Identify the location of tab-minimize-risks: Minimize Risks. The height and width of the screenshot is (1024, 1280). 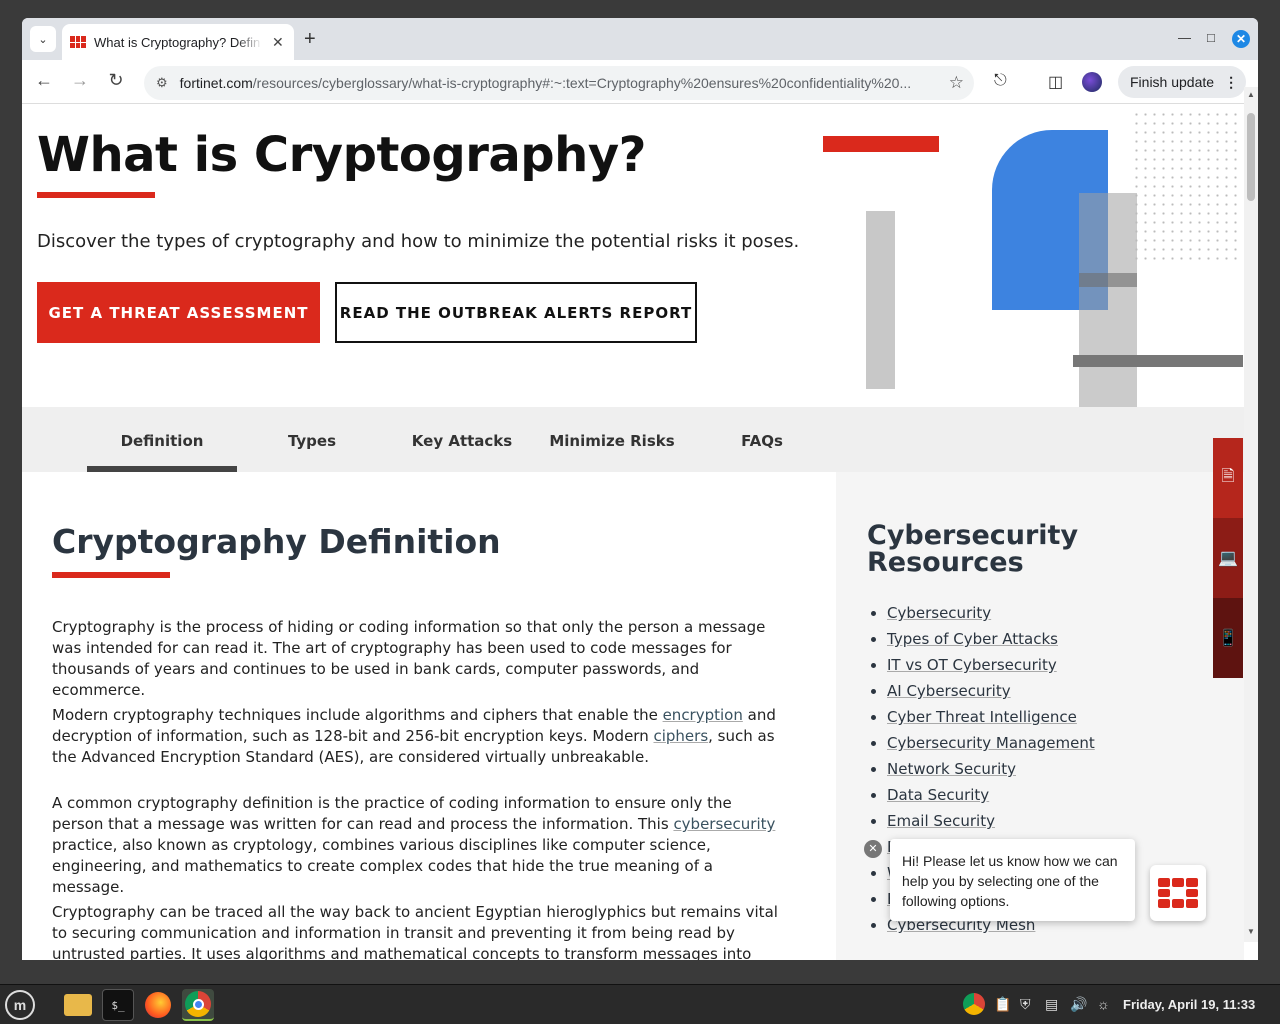
(612, 441).